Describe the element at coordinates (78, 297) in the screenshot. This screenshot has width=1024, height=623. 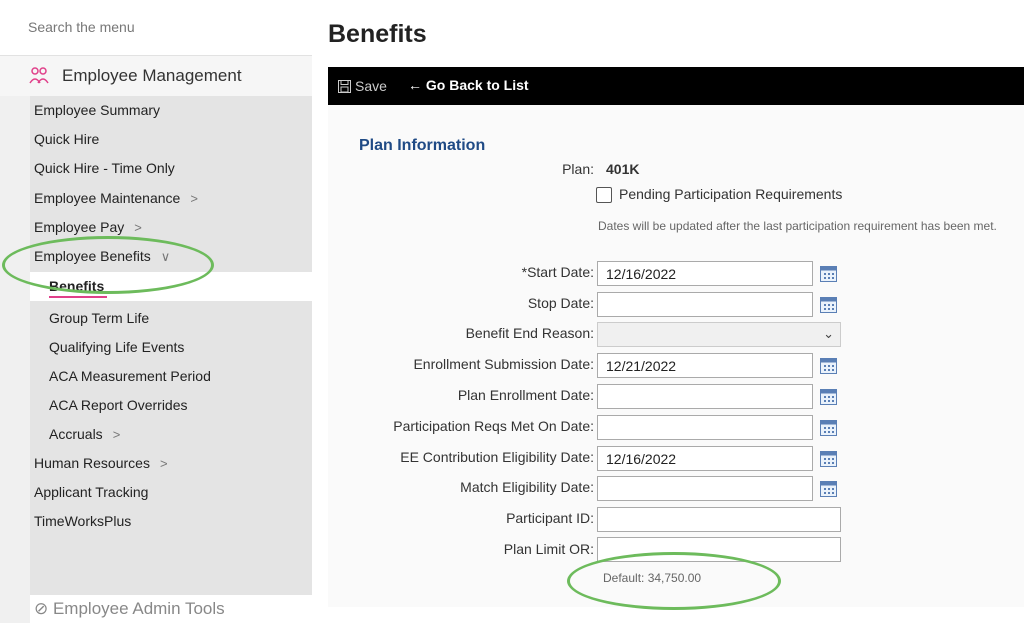
I see `active-indicator` at that location.